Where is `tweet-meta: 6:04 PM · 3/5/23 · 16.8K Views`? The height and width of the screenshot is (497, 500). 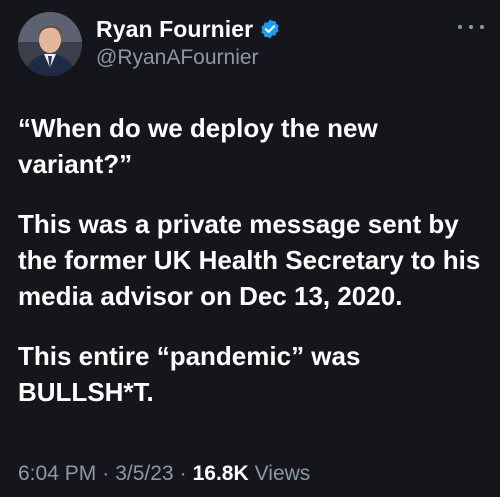
tweet-meta: 6:04 PM · 3/5/23 · 16.8K Views is located at coordinates (164, 474).